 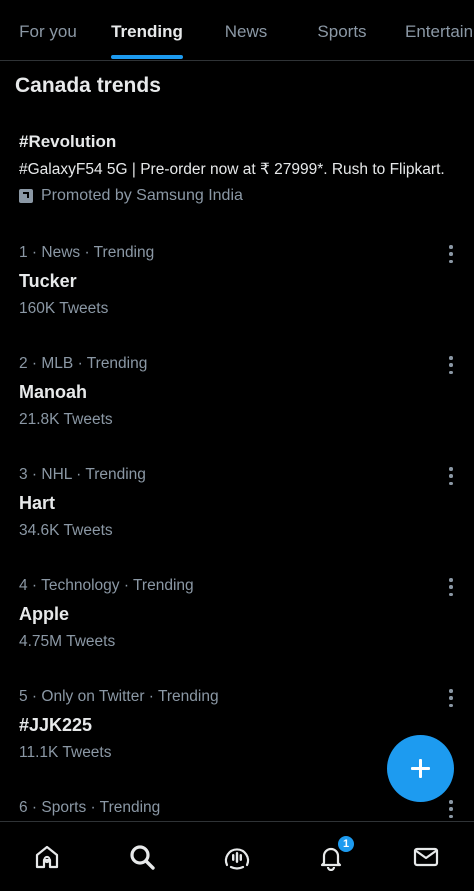 I want to click on trend-item: 3 · NHL · Trending Hart 34.6K Tweets, so click(x=237, y=520).